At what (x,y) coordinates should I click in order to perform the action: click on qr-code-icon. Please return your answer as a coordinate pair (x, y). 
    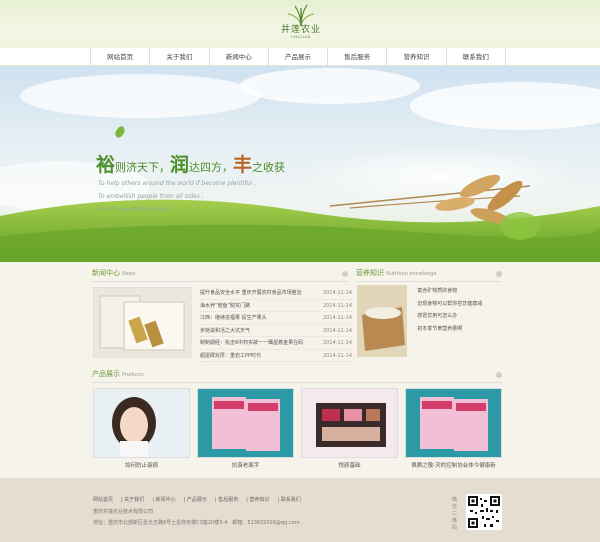
    Looking at the image, I should click on (484, 512).